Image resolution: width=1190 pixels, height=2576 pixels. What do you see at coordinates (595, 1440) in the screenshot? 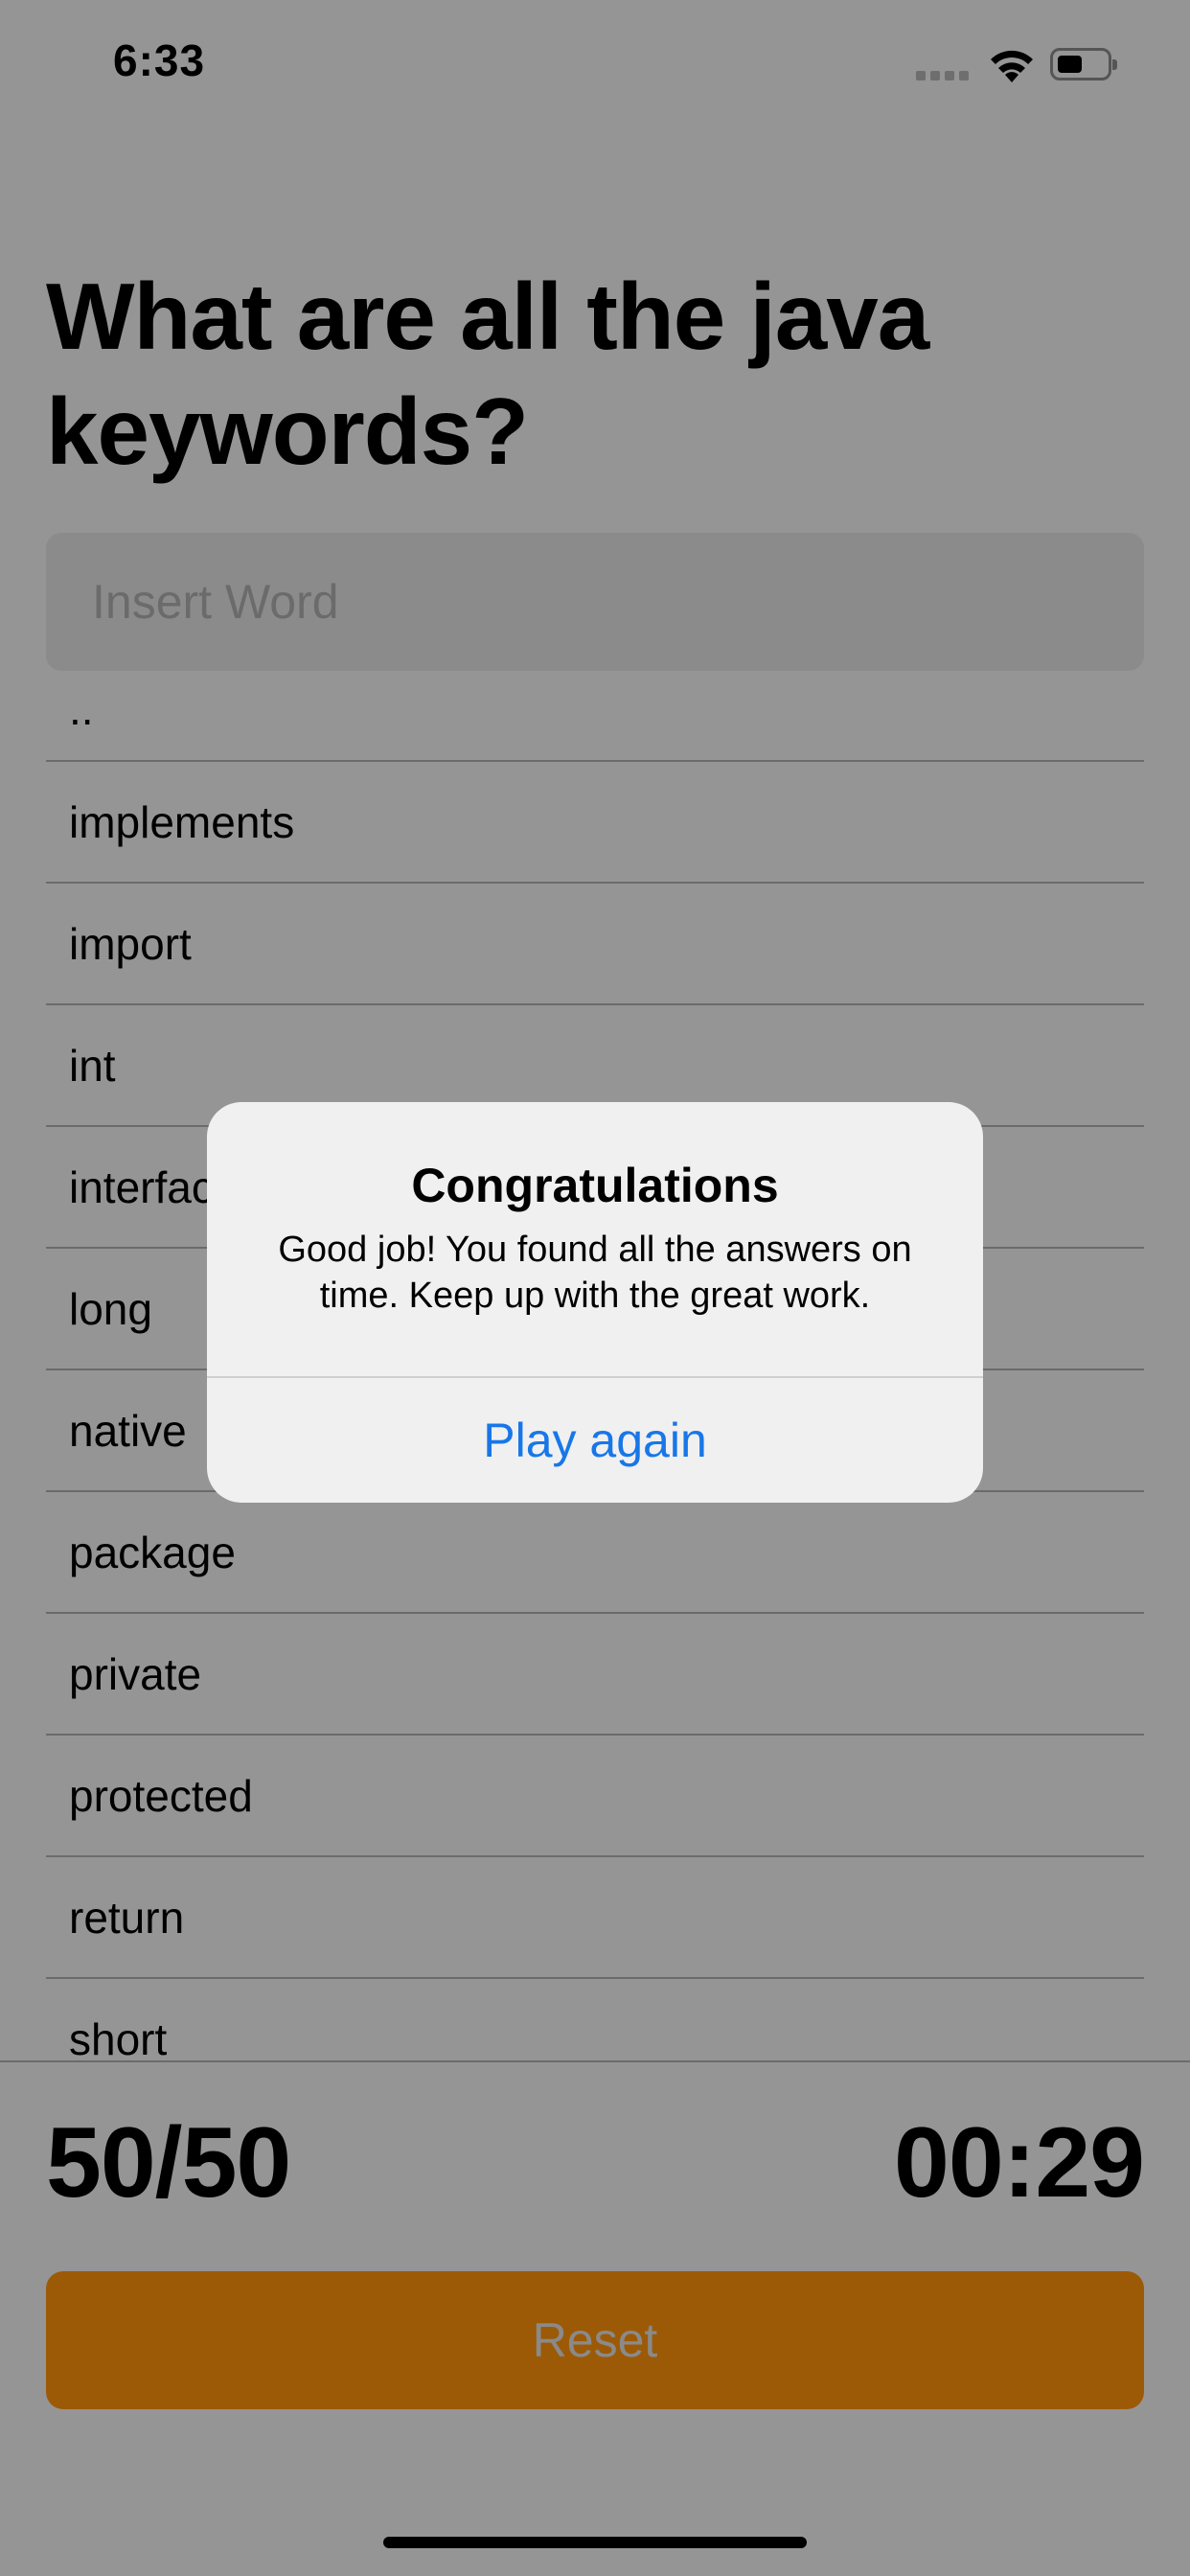
I see `play-again-button: Play again` at bounding box center [595, 1440].